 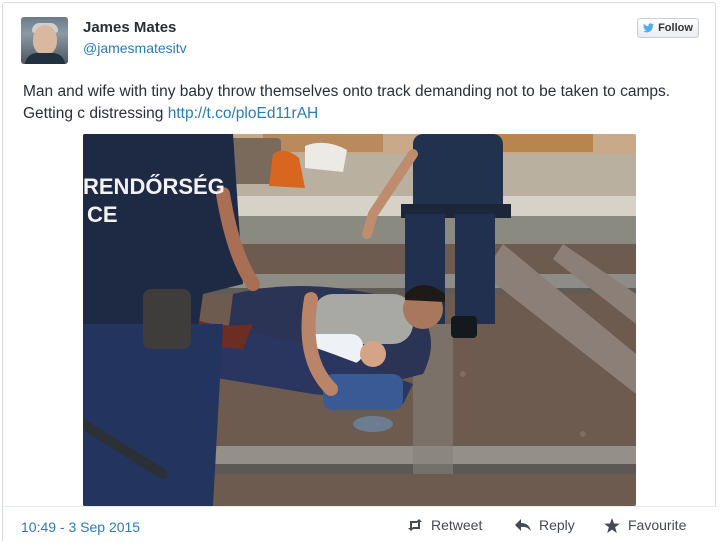 I want to click on reply-button: Reply, so click(x=545, y=525).